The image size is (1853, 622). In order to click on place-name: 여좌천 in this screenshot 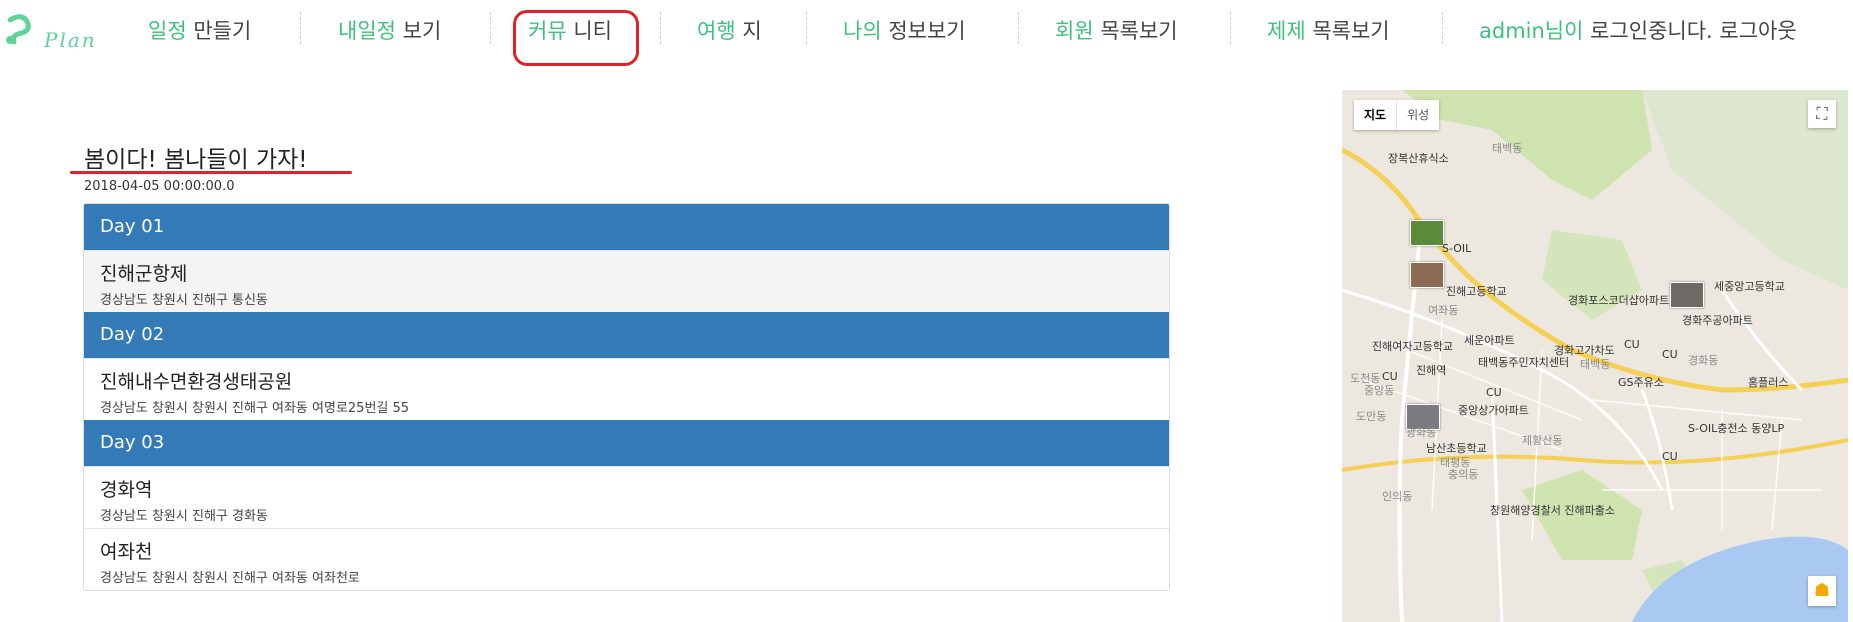, I will do `click(126, 552)`.